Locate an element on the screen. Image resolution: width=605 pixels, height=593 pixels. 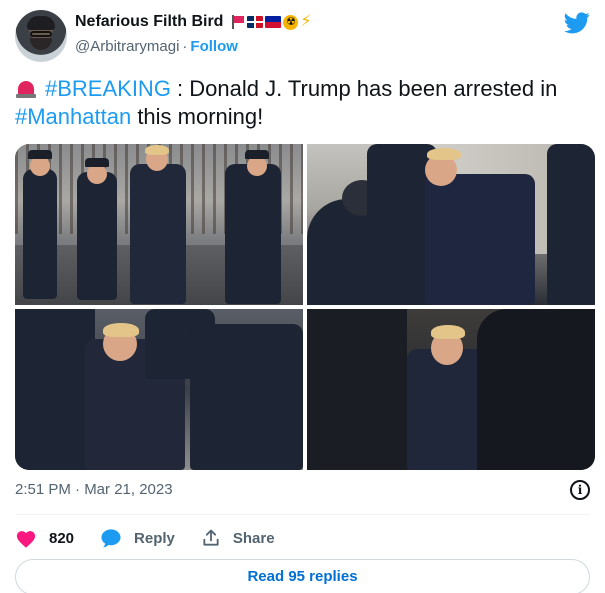
avatar is located at coordinates (41, 36).